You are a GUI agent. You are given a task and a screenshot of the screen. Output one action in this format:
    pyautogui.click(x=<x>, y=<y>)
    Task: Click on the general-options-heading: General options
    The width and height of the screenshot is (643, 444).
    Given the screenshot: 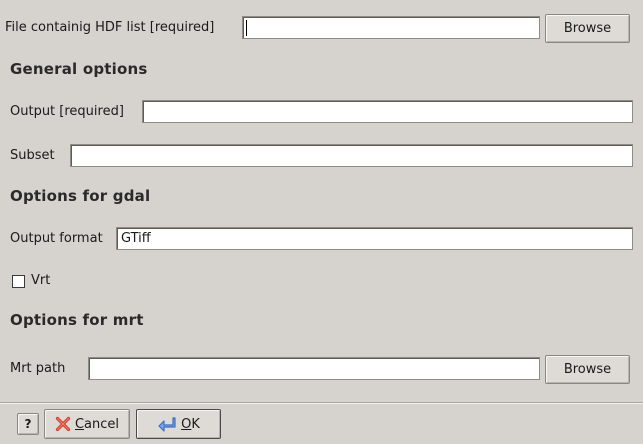 What is the action you would take?
    pyautogui.click(x=79, y=69)
    